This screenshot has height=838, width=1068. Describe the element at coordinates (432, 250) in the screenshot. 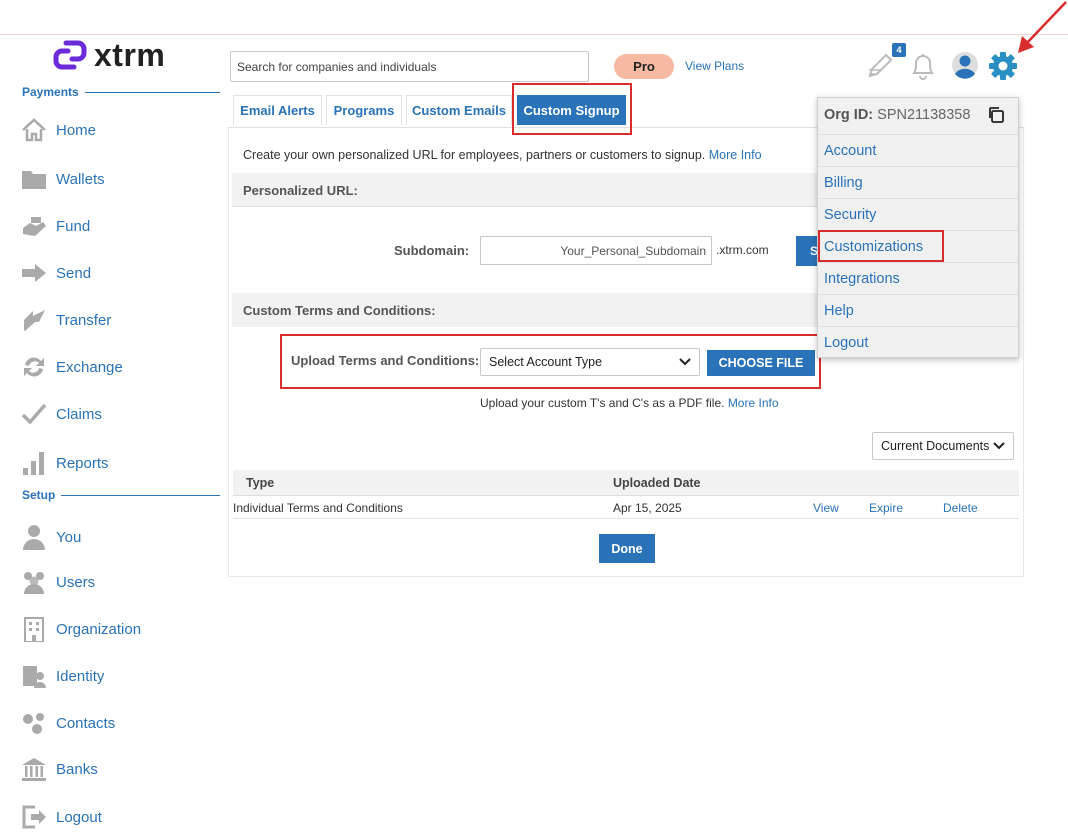

I see `subdomain-label: Subdomain:` at that location.